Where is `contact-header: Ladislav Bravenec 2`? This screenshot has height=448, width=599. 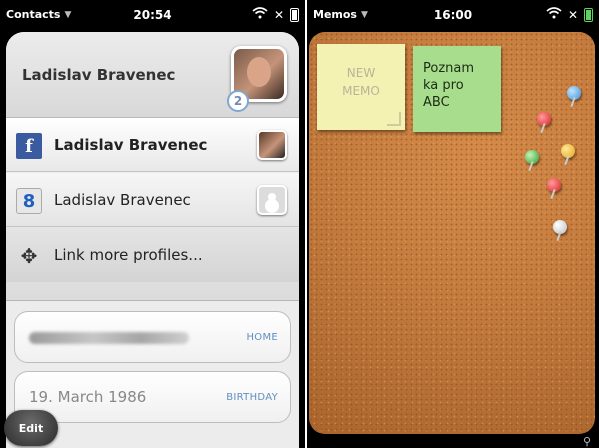 contact-header: Ladislav Bravenec 2 is located at coordinates (152, 75).